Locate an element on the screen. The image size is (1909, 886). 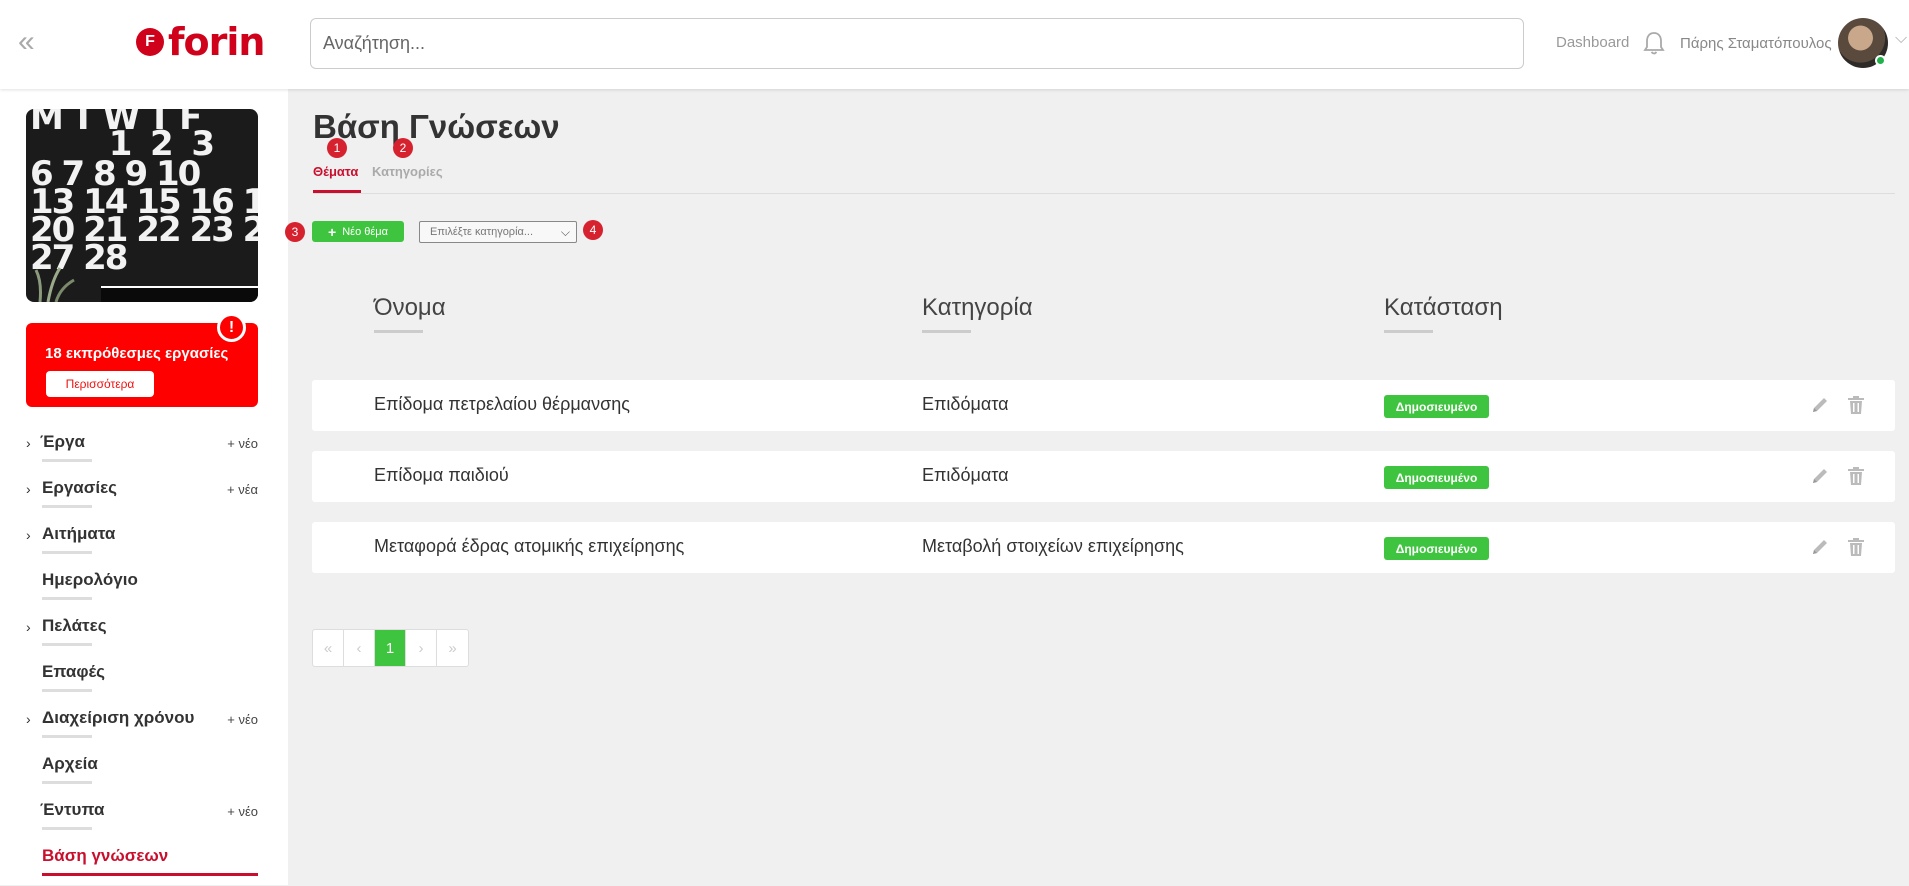
page-1-button: 1 is located at coordinates (390, 648).